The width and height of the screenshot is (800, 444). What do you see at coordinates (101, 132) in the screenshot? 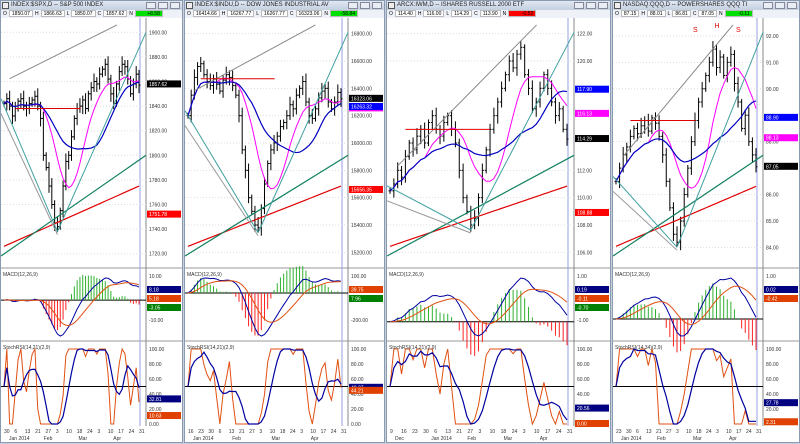
I see `trendline` at bounding box center [101, 132].